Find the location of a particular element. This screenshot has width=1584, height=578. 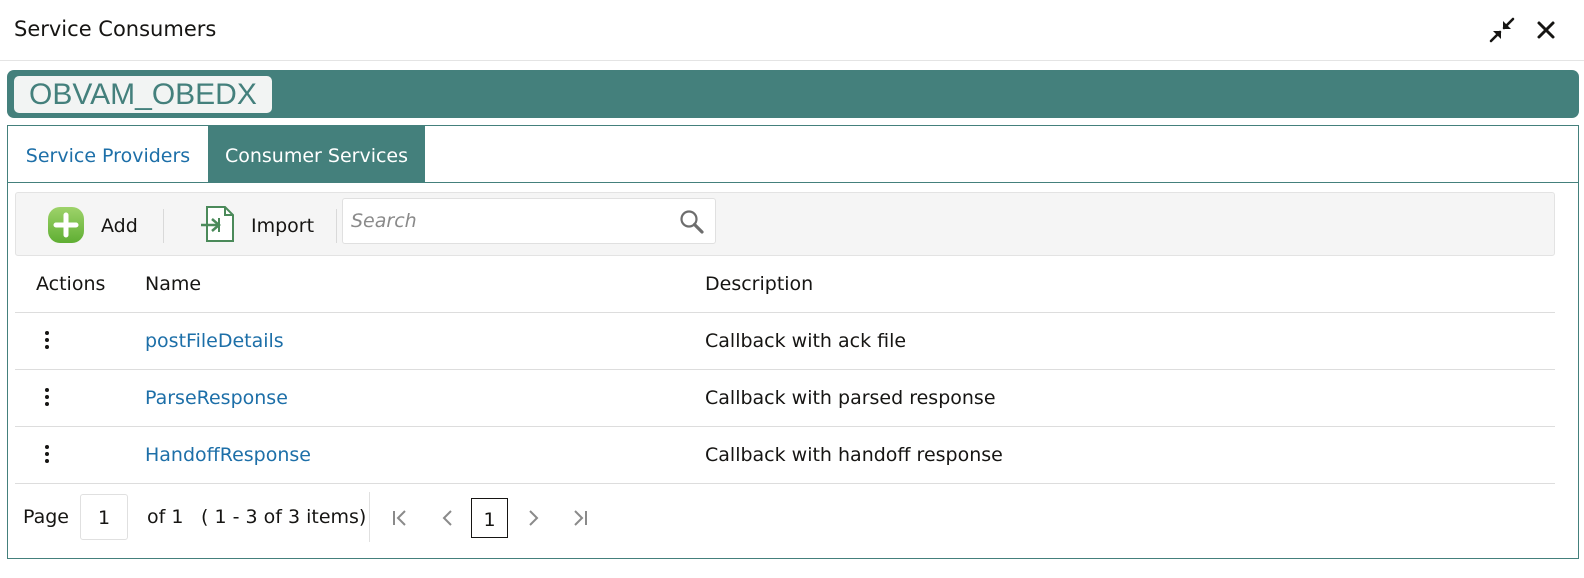

current-page-button: 1 is located at coordinates (489, 518).